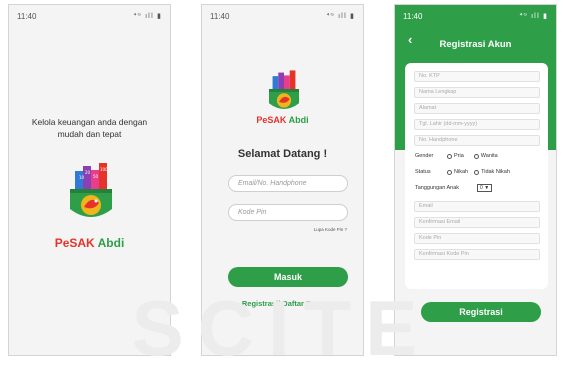 The width and height of the screenshot is (563, 374). I want to click on gender-label: Gender, so click(424, 156).